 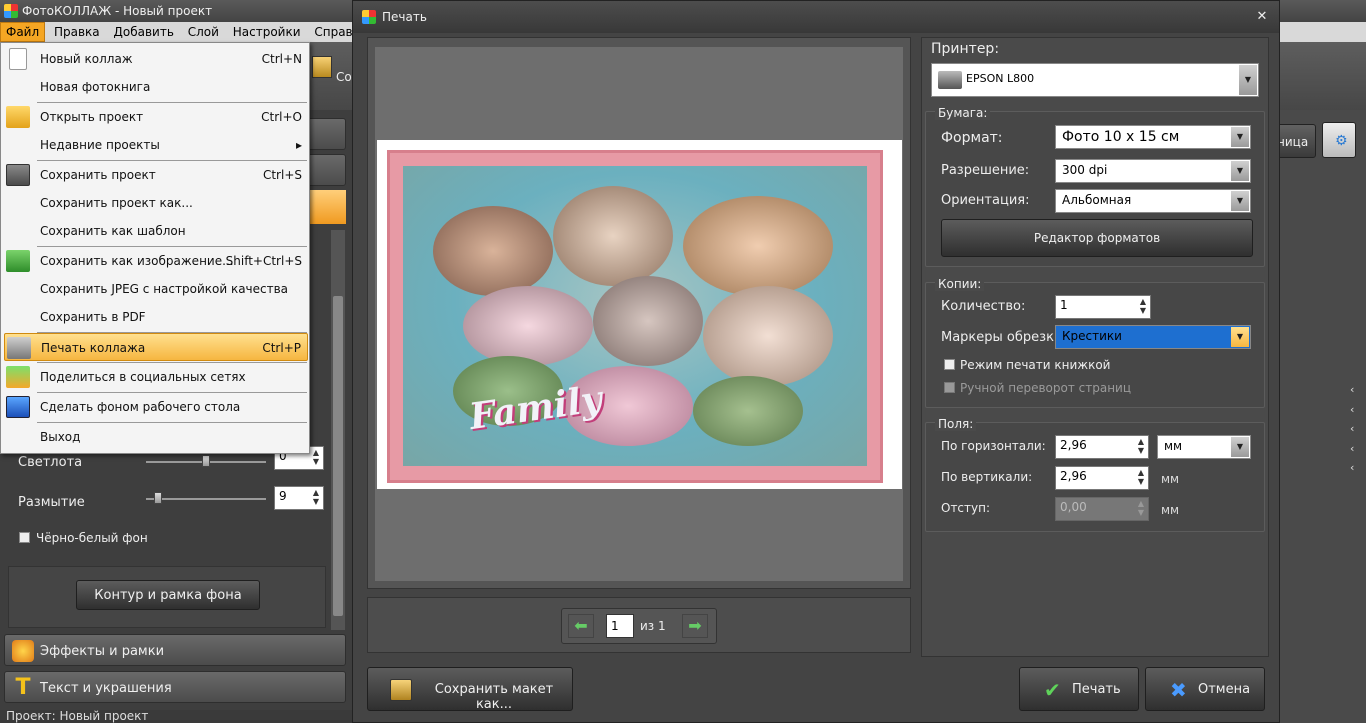 I want to click on indent-label: Отступ:, so click(x=966, y=508).